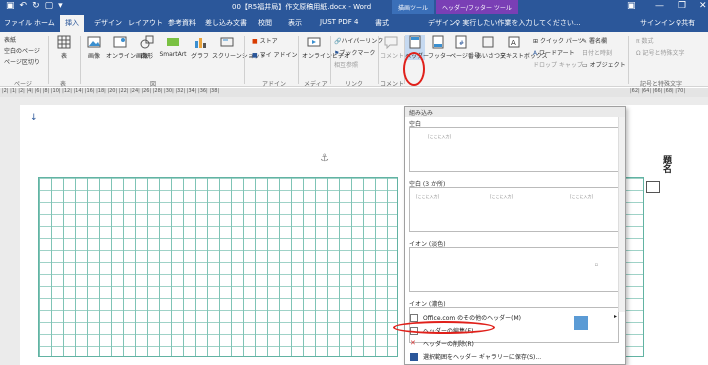 The image size is (708, 365). Describe the element at coordinates (558, 64) in the screenshot. I see `dropcap-button: ドロップ キャップ` at that location.